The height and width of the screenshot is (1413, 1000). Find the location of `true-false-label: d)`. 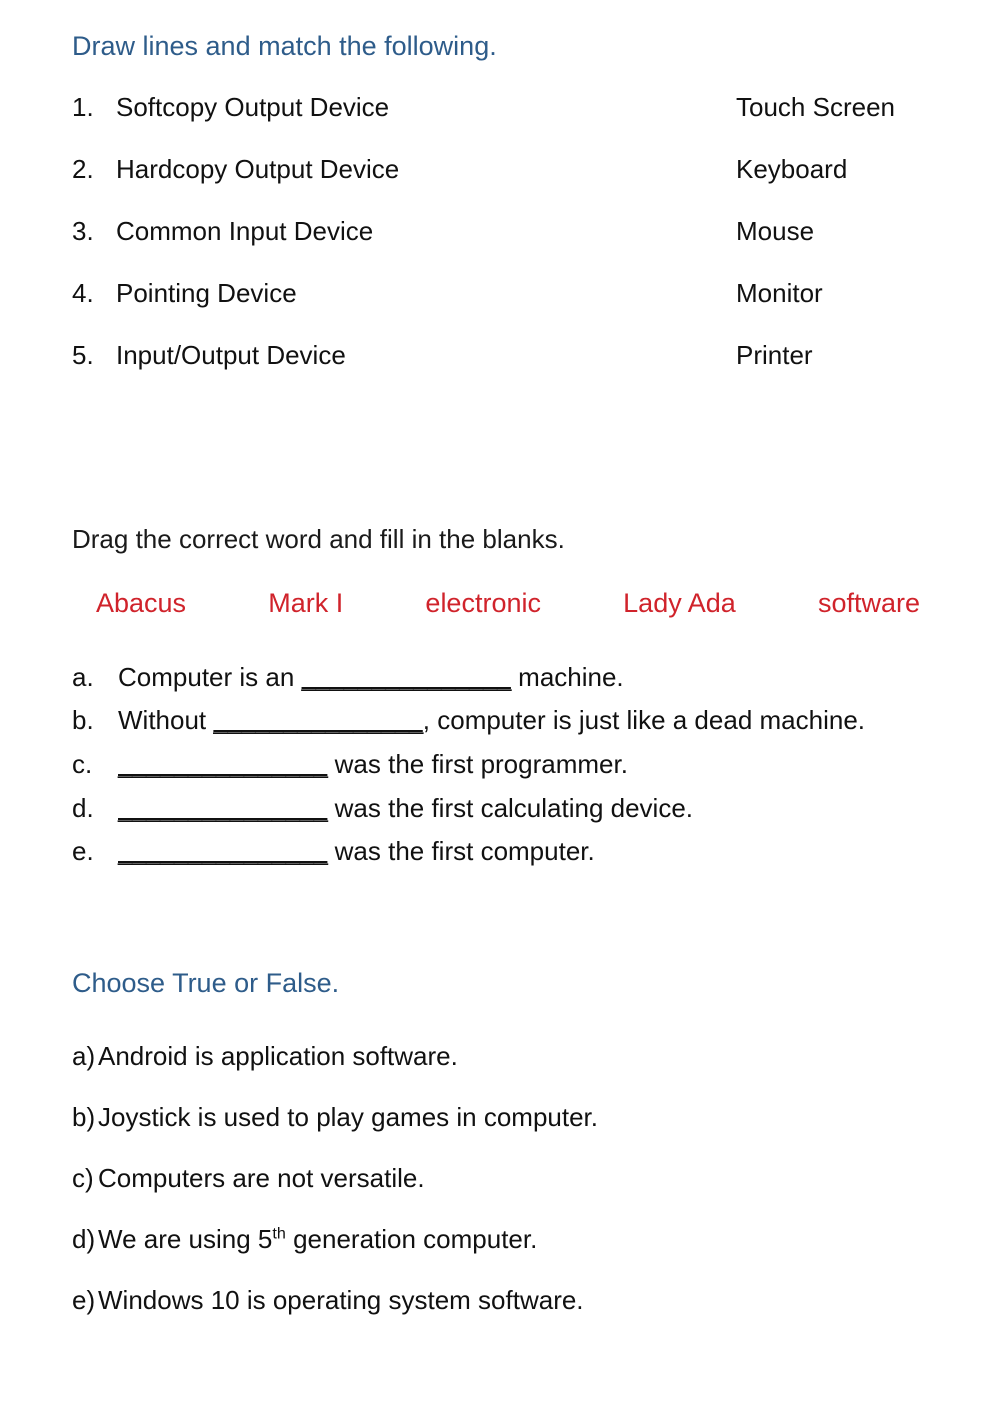

true-false-label: d) is located at coordinates (84, 1239).